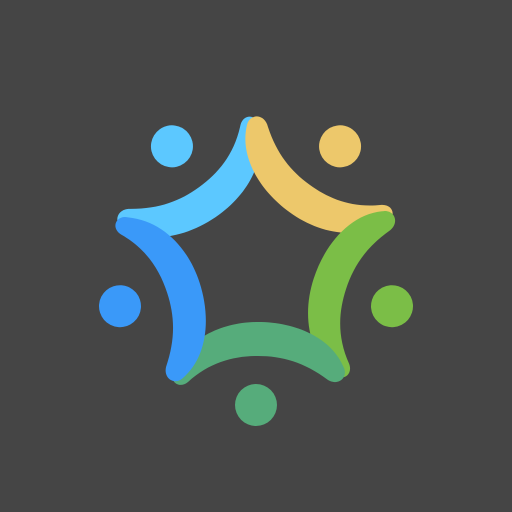  Describe the element at coordinates (256, 405) in the screenshot. I see `figure-teal-head` at that location.